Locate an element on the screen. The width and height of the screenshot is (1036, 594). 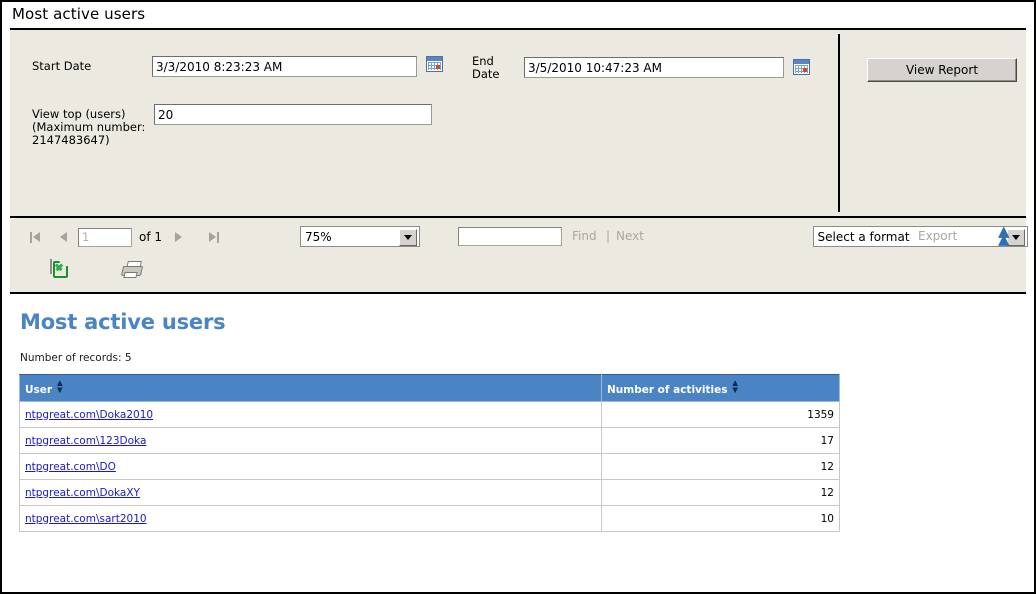
sort-toggle-icon-user: ▲ ▼ is located at coordinates (59, 386).